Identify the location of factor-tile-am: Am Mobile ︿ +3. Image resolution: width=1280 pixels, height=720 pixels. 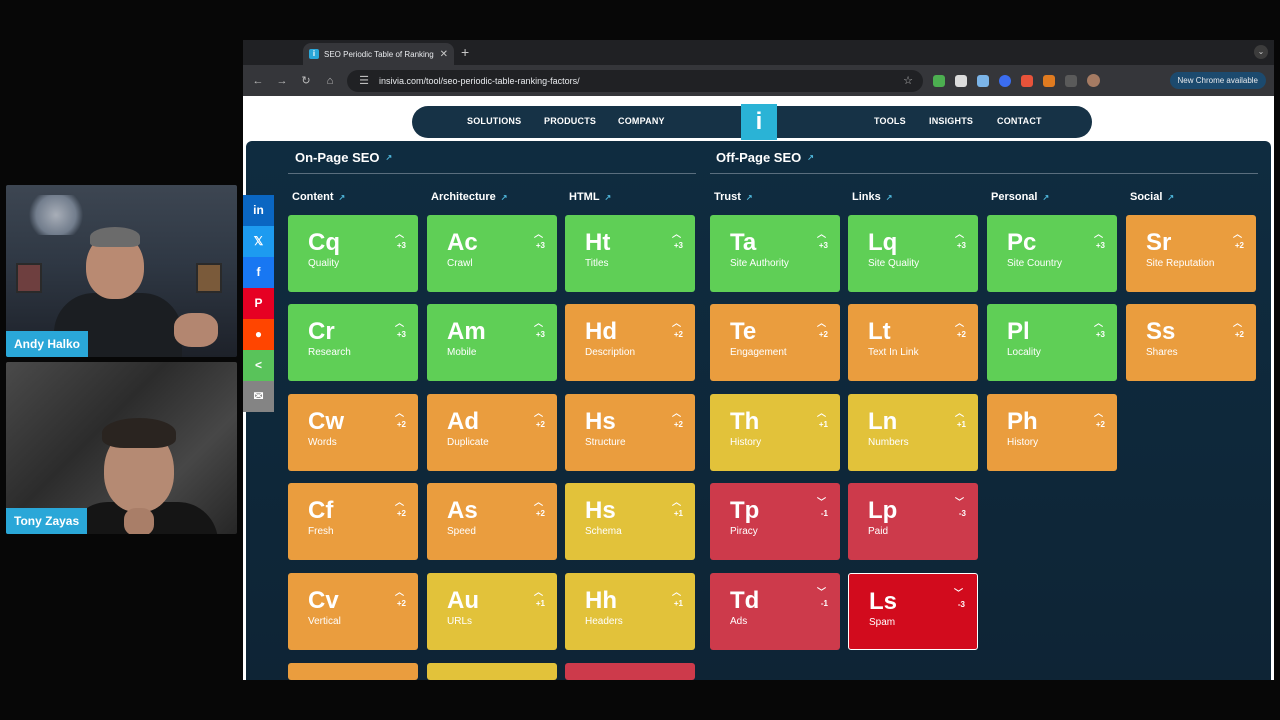
(492, 342).